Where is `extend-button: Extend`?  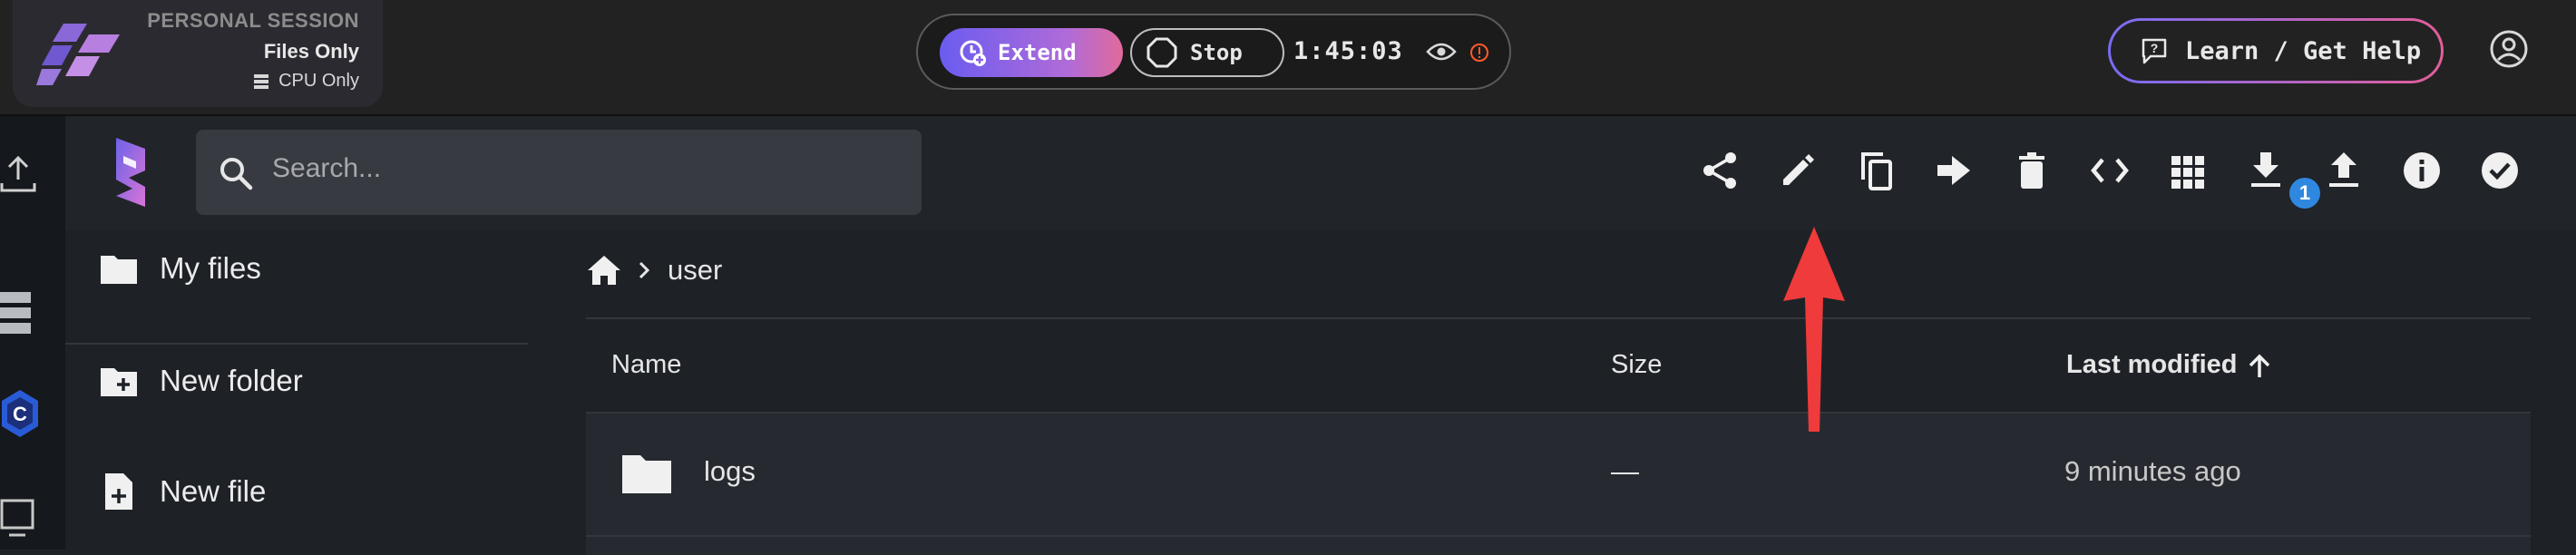
extend-button: Extend is located at coordinates (1031, 52).